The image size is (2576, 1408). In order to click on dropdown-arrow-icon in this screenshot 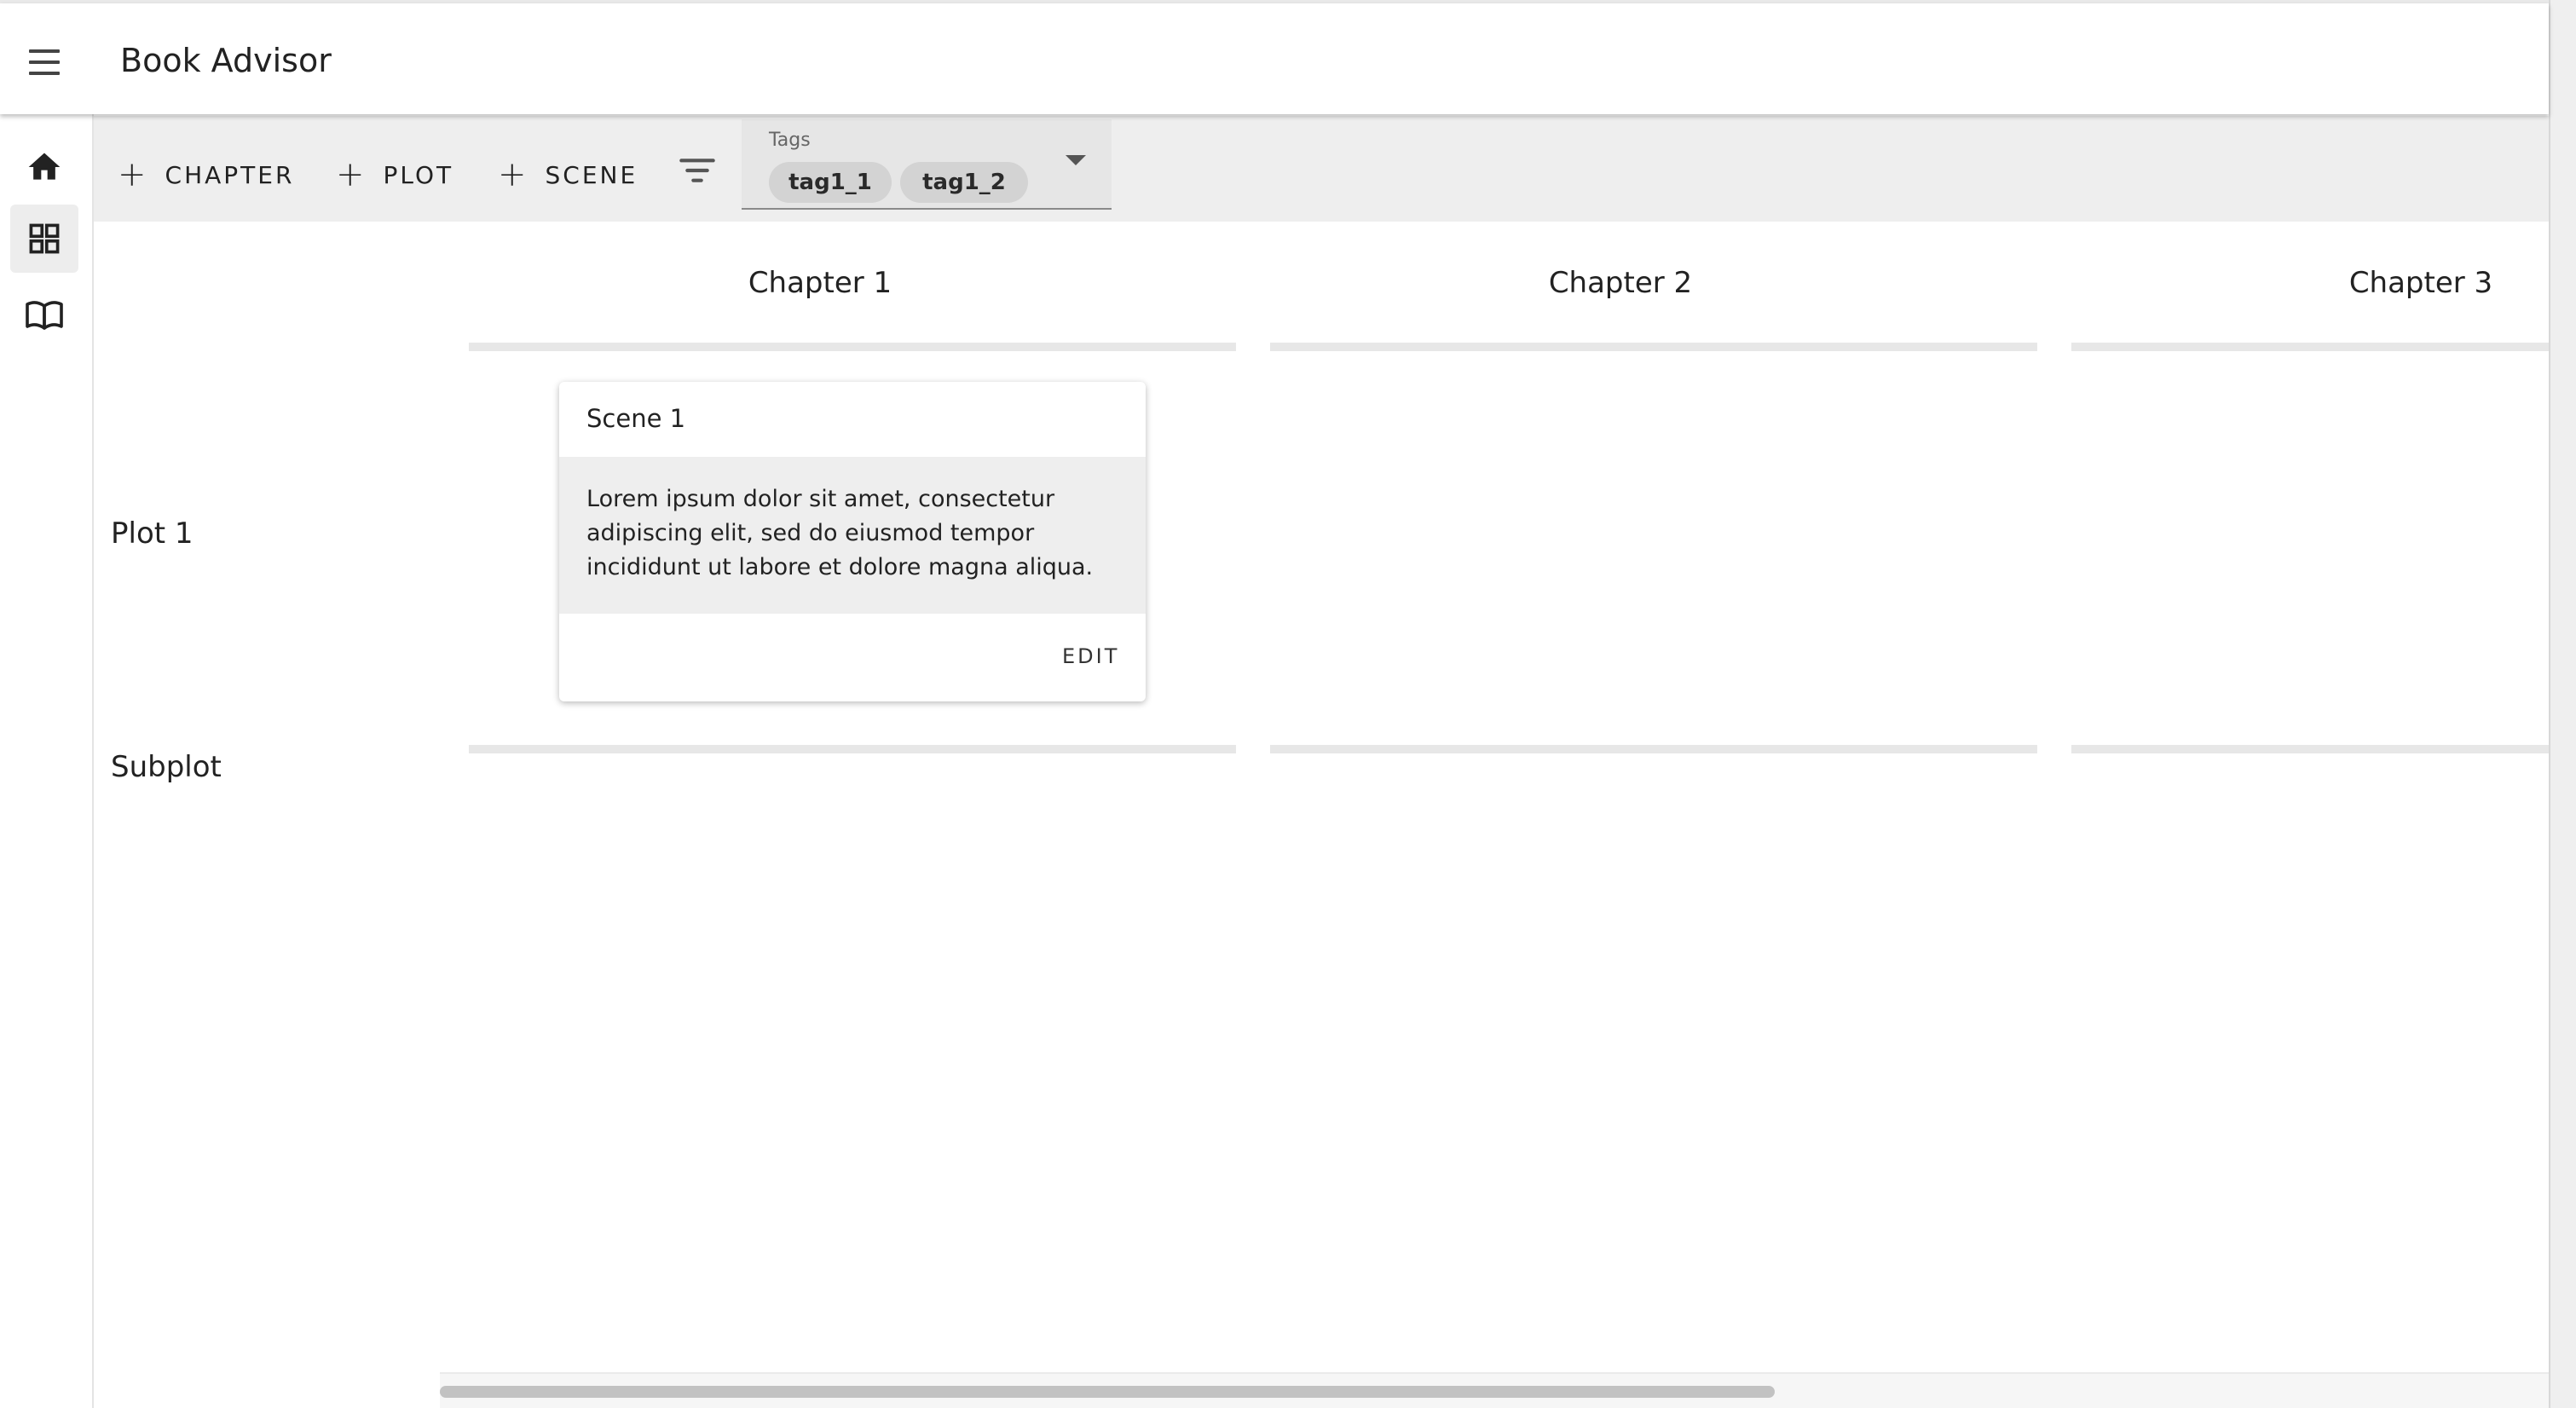, I will do `click(1076, 160)`.